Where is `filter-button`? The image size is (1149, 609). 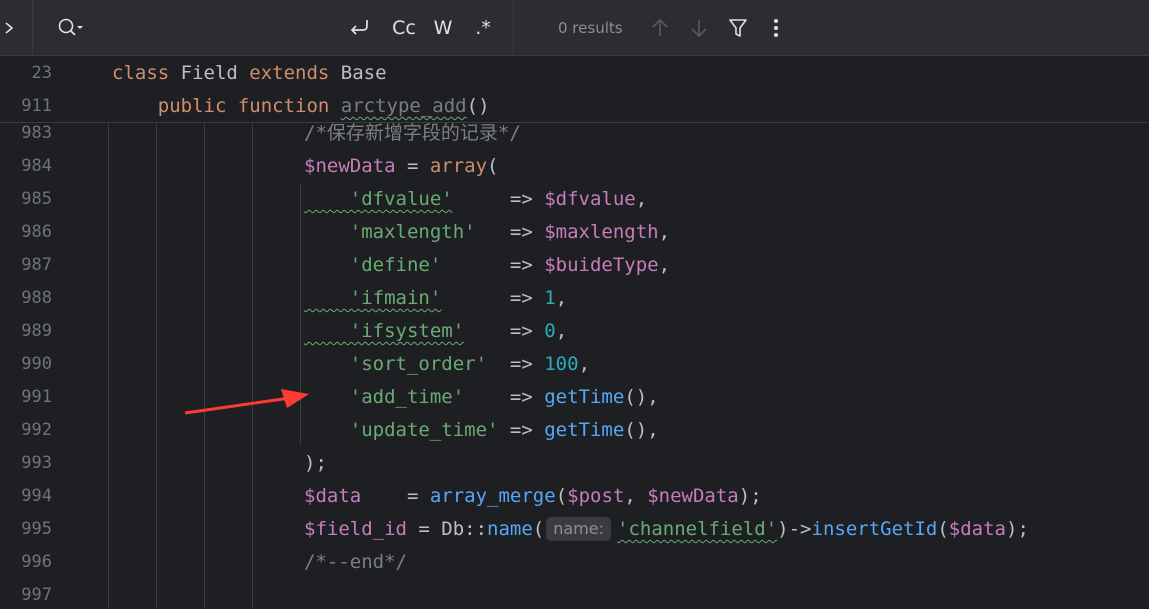 filter-button is located at coordinates (738, 30).